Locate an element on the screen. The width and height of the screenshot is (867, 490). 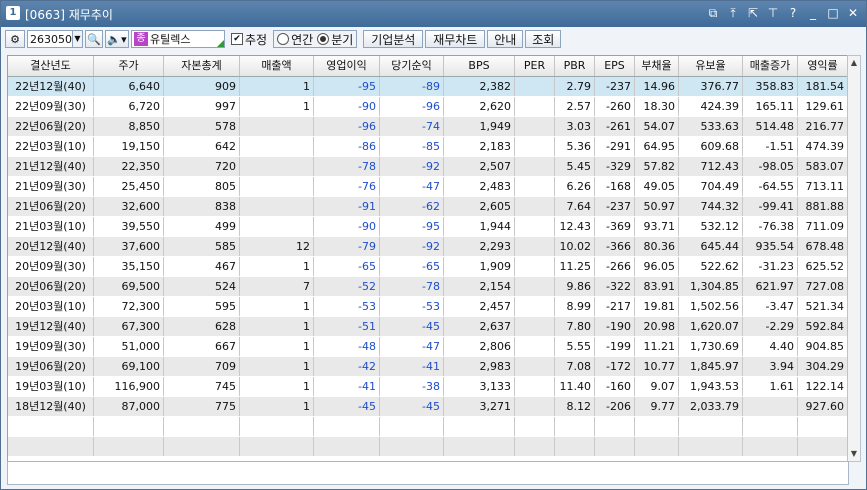
table-cell: 2,605 is located at coordinates (479, 206).